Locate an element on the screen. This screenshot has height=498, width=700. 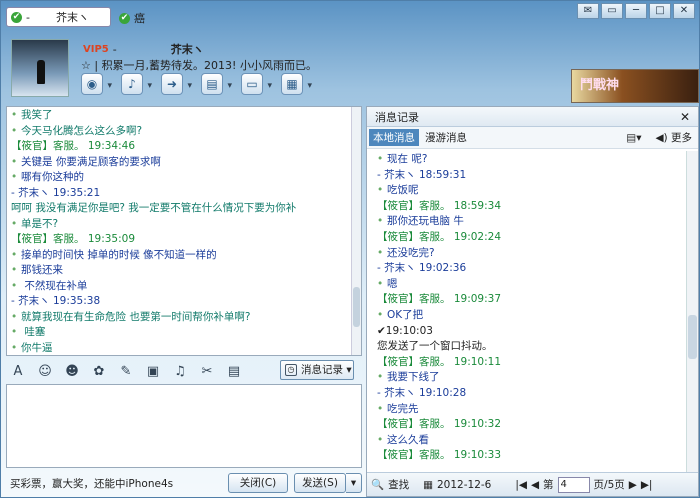
history-message-line: 【筱官】客服。 19:10:11 is located at coordinates (529, 363).